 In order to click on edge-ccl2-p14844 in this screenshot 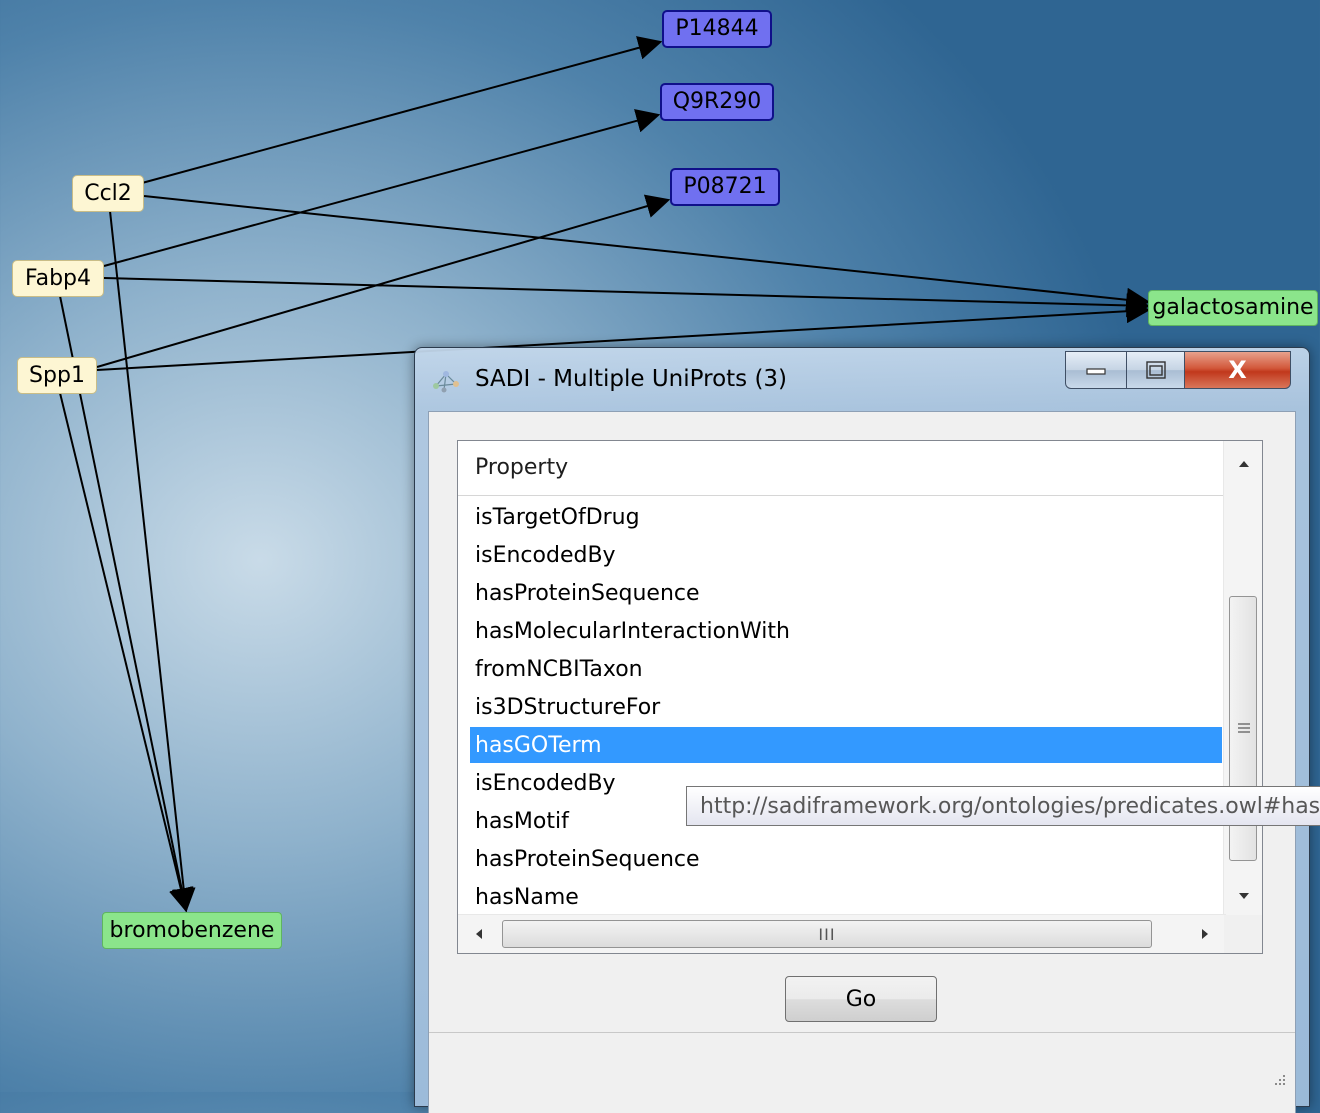, I will do `click(402, 110)`.